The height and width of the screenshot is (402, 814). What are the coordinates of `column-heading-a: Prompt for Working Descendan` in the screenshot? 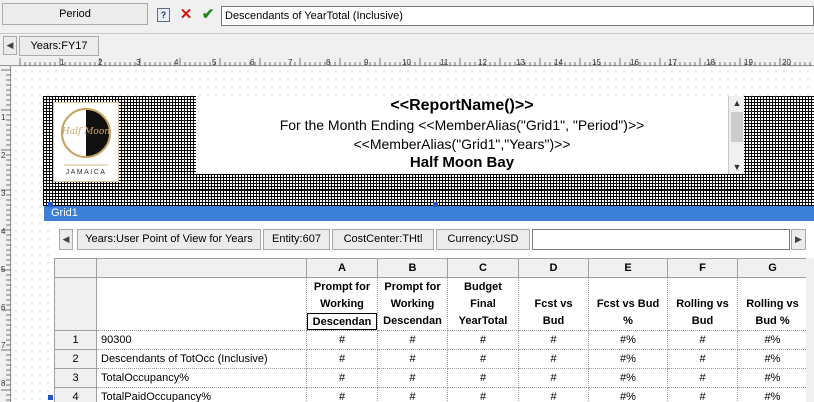 It's located at (342, 304).